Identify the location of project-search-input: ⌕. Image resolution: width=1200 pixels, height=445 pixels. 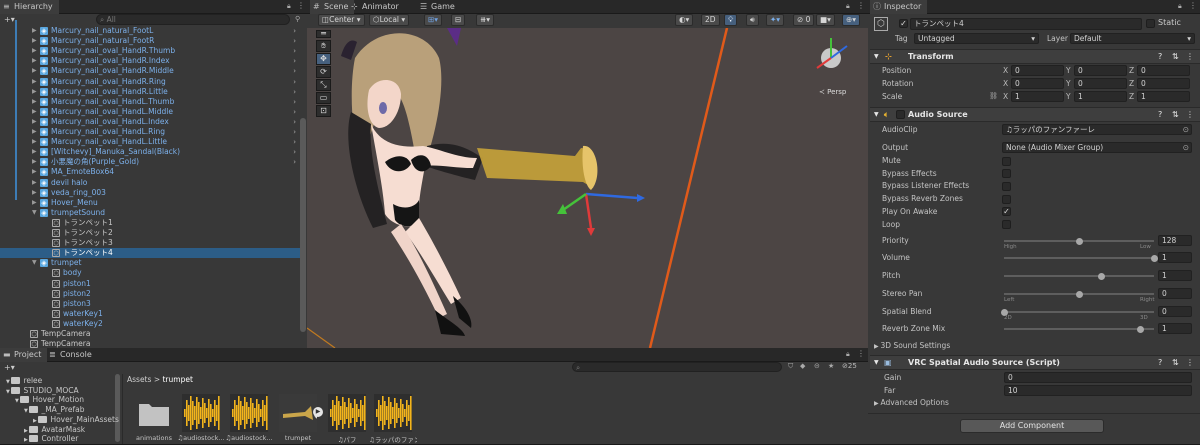
(677, 367).